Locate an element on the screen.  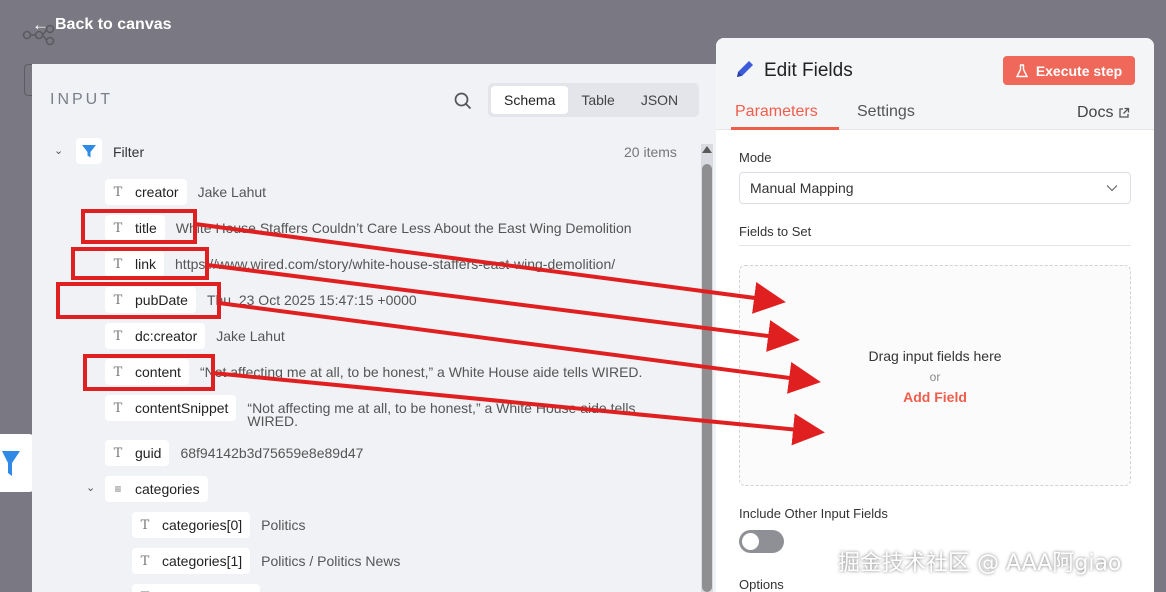
annotation-arrow-title is located at coordinates (490, 268).